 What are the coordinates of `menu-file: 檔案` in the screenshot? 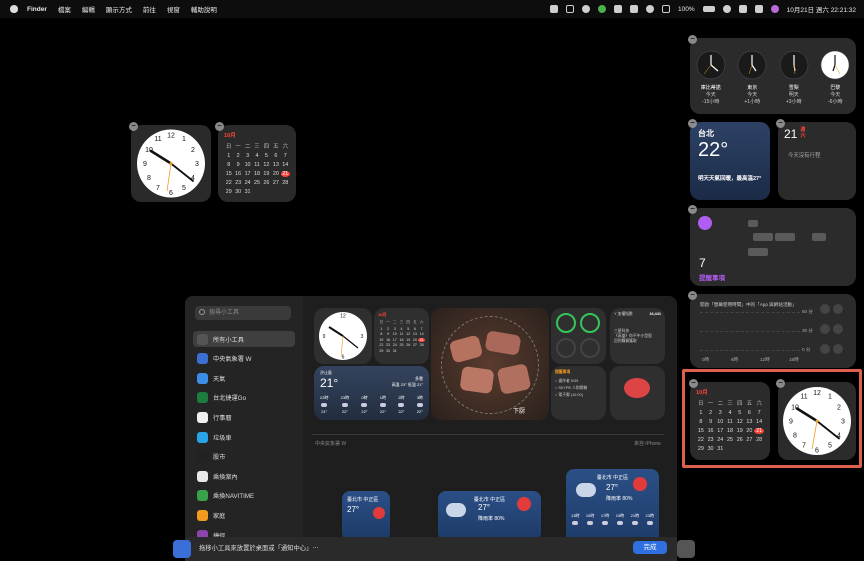 It's located at (64, 9).